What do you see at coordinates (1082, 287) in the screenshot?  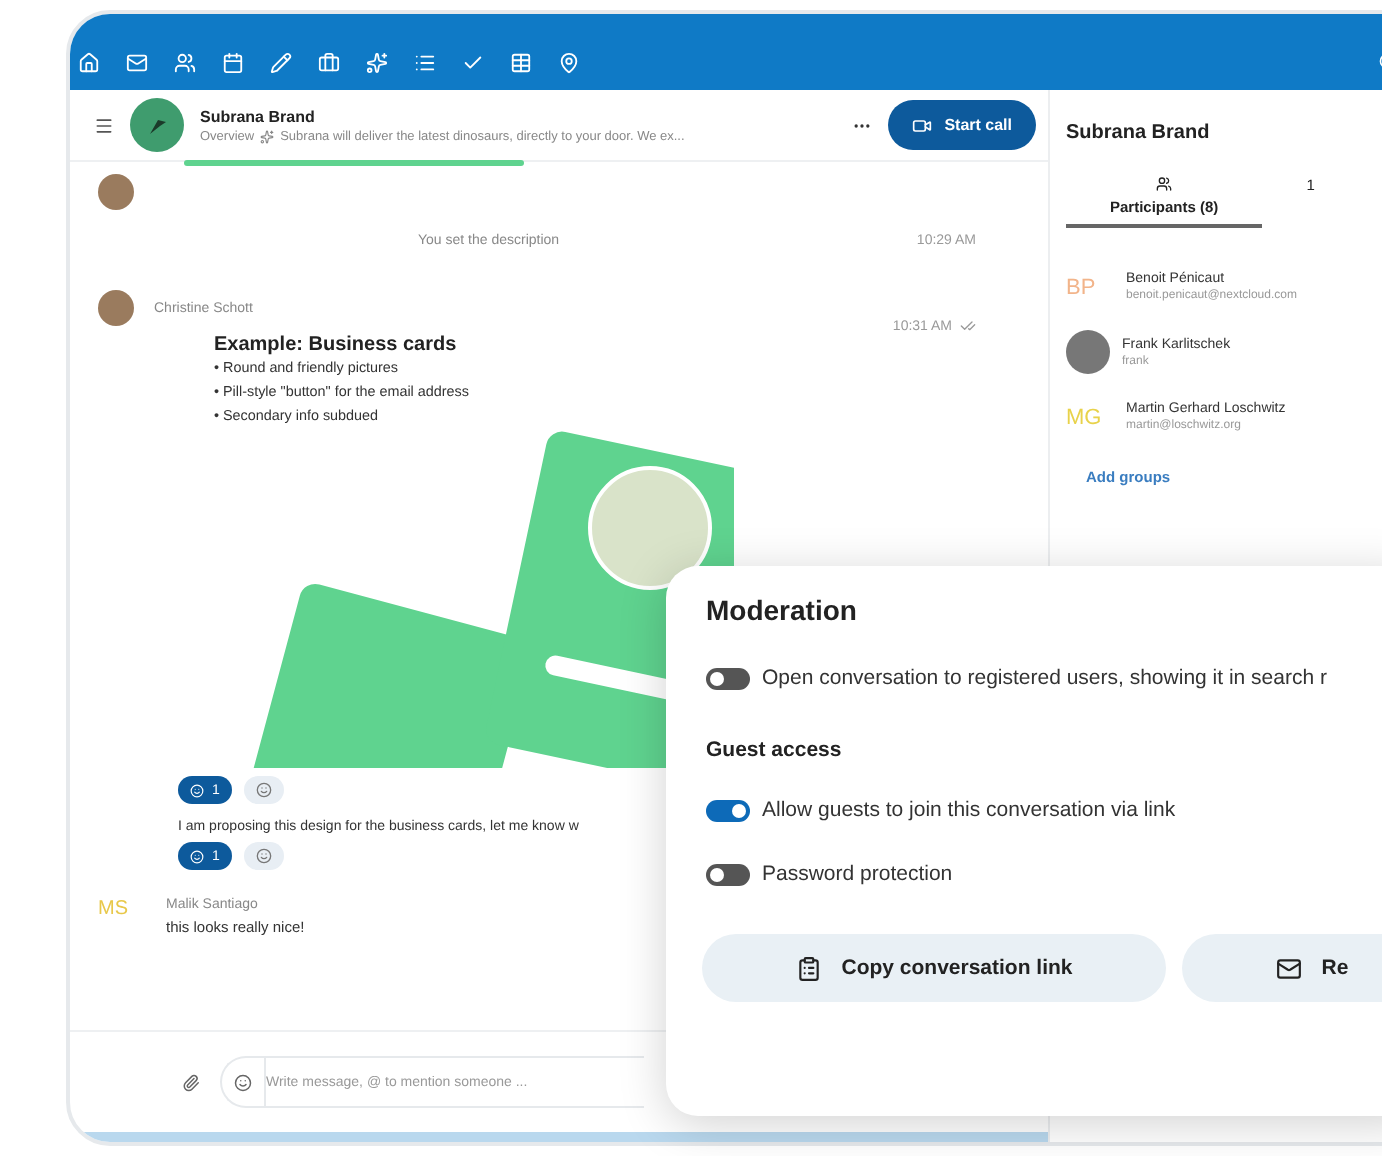 I see `avatar-initials: BP` at bounding box center [1082, 287].